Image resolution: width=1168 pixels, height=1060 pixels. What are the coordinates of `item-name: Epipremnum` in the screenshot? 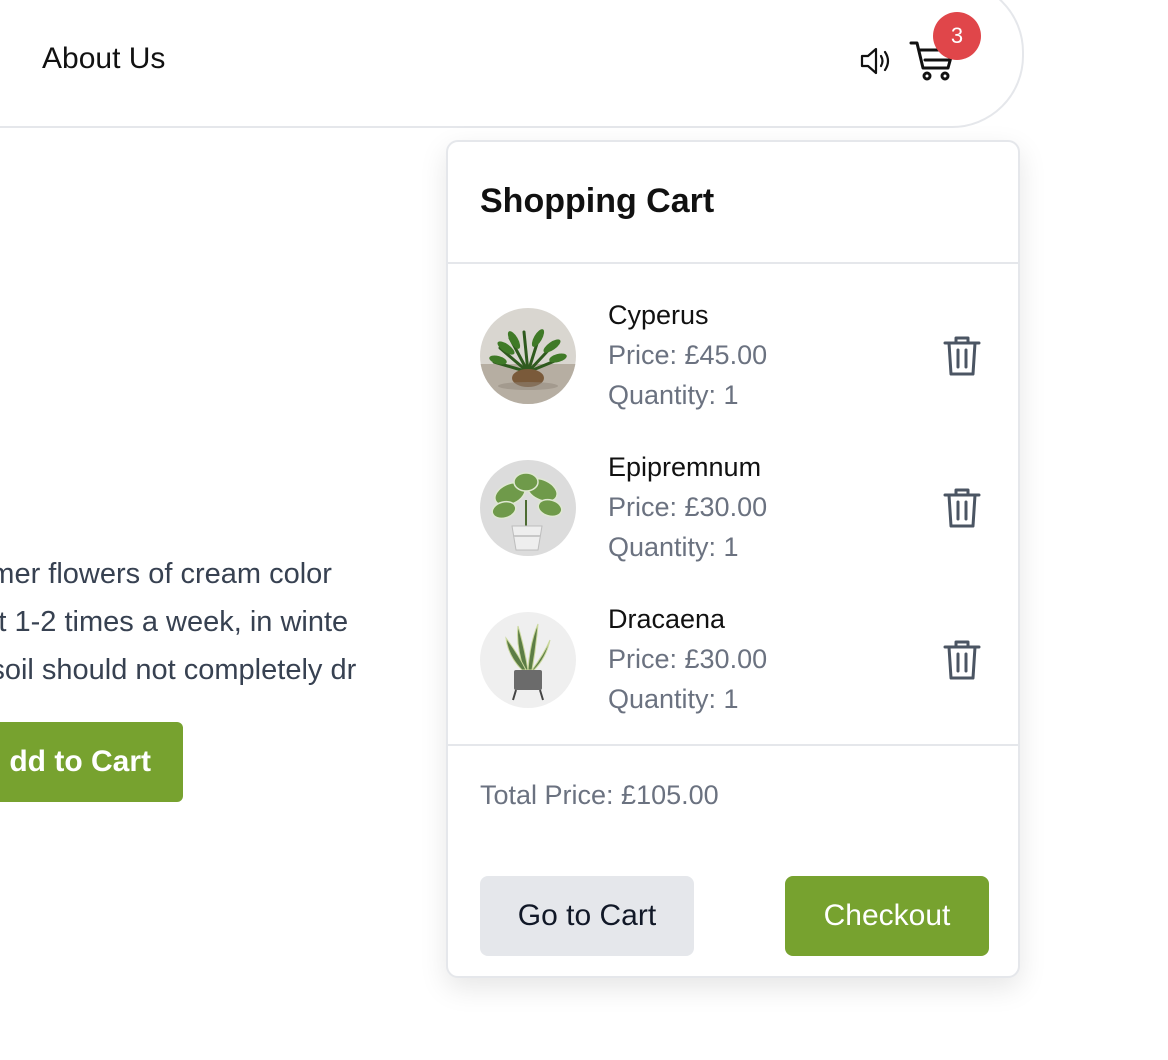 It's located at (685, 467).